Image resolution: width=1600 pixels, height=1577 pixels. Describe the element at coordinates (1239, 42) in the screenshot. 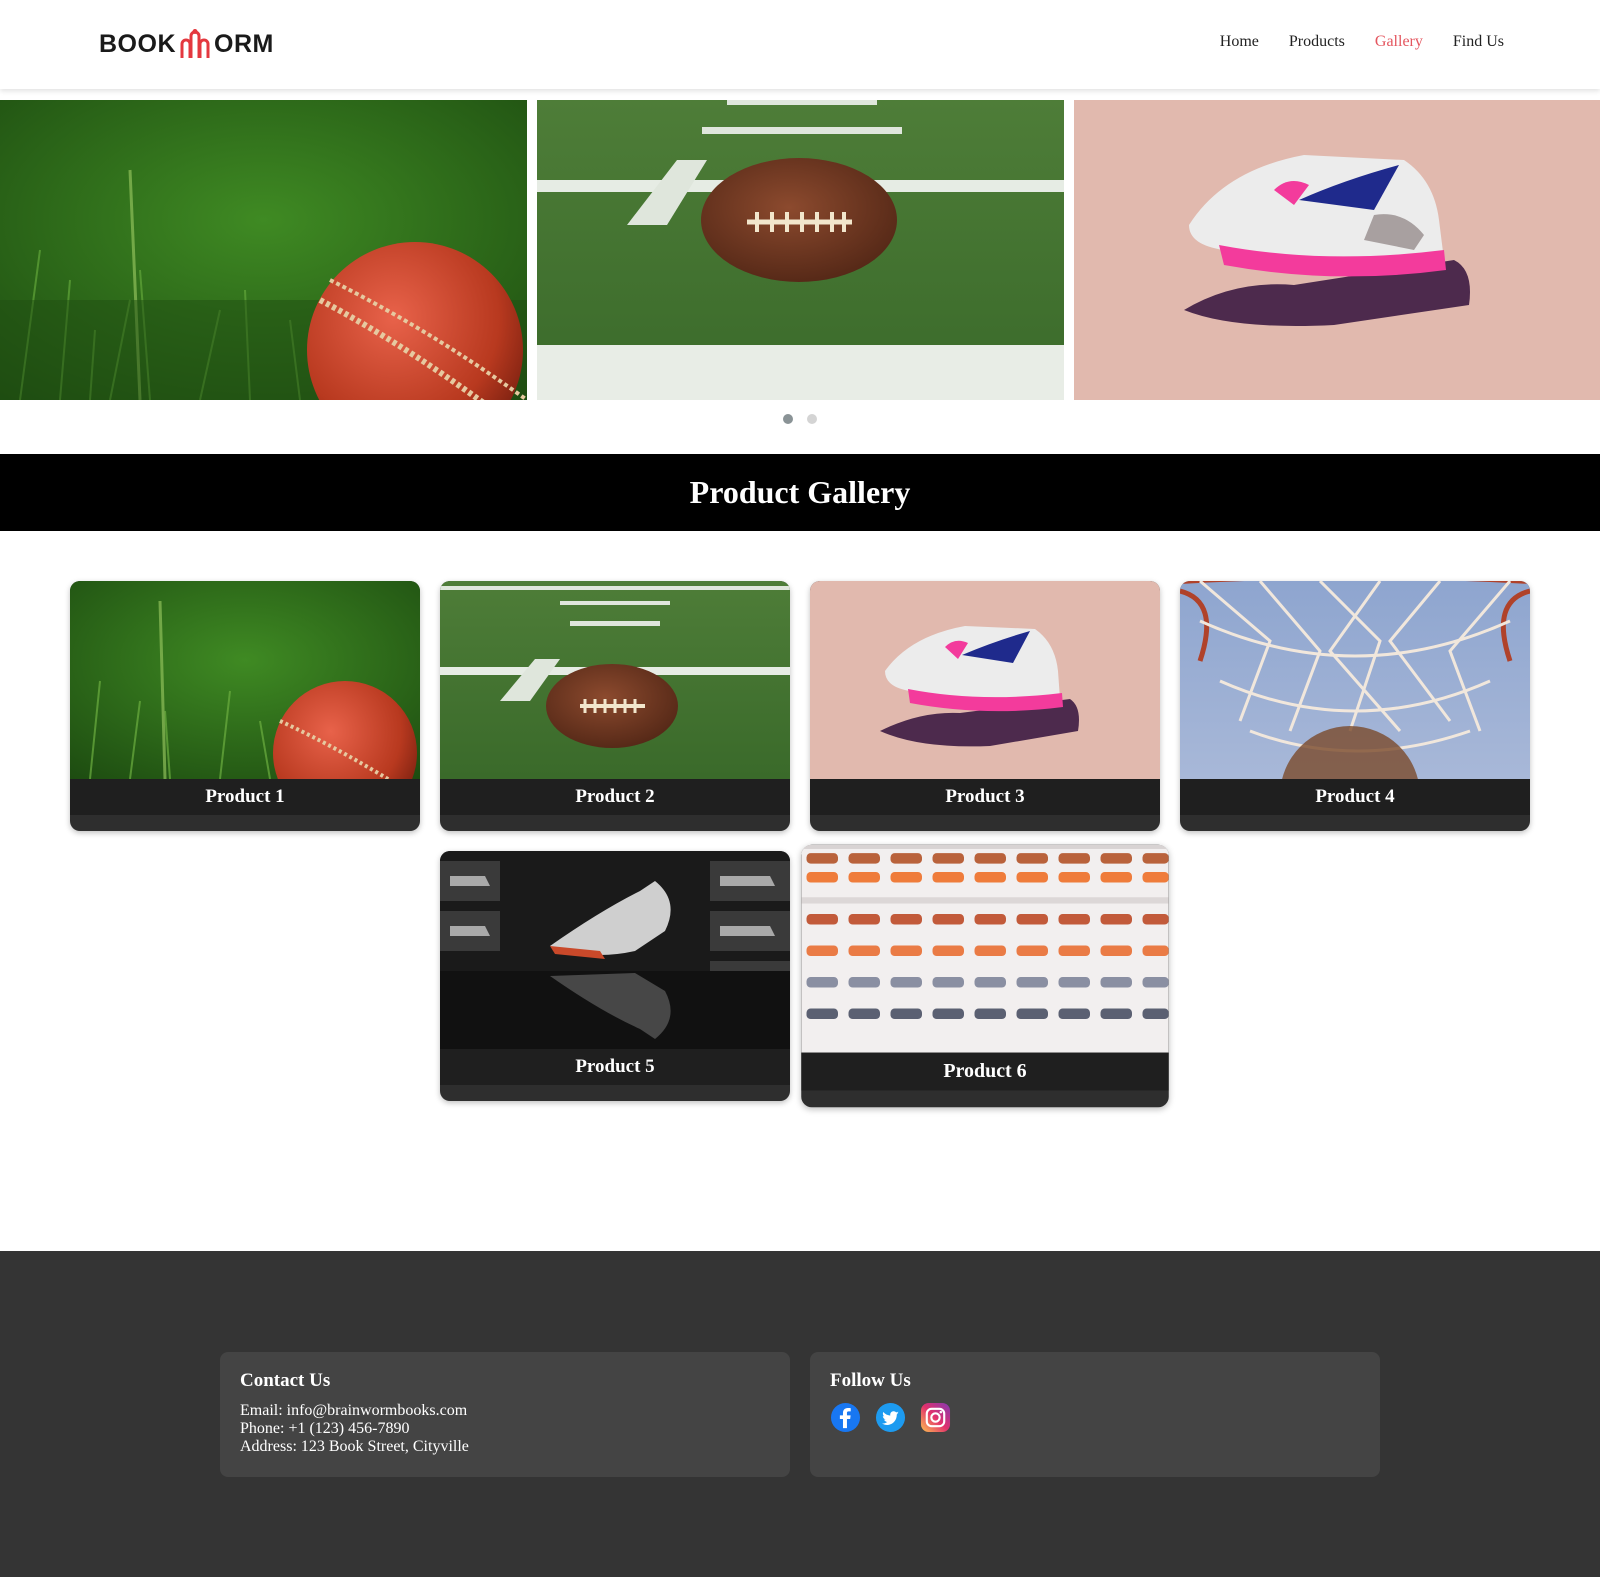

I see `nav-home: Home` at that location.